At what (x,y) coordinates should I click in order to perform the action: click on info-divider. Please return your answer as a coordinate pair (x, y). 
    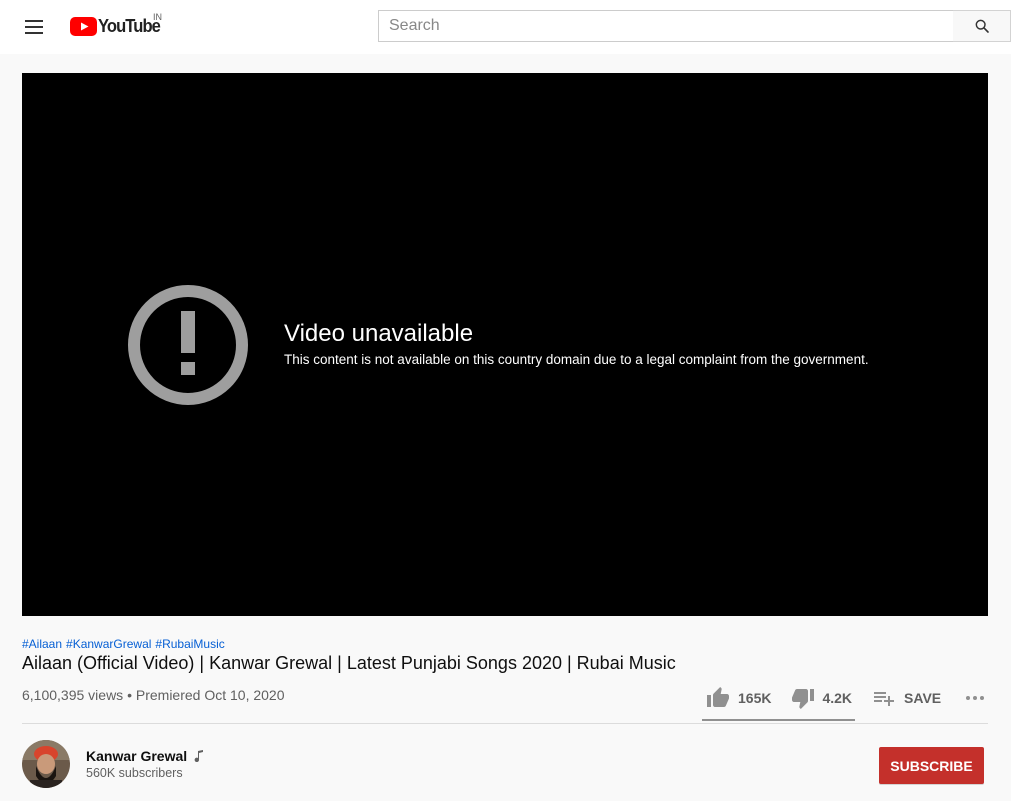
    Looking at the image, I should click on (505, 723).